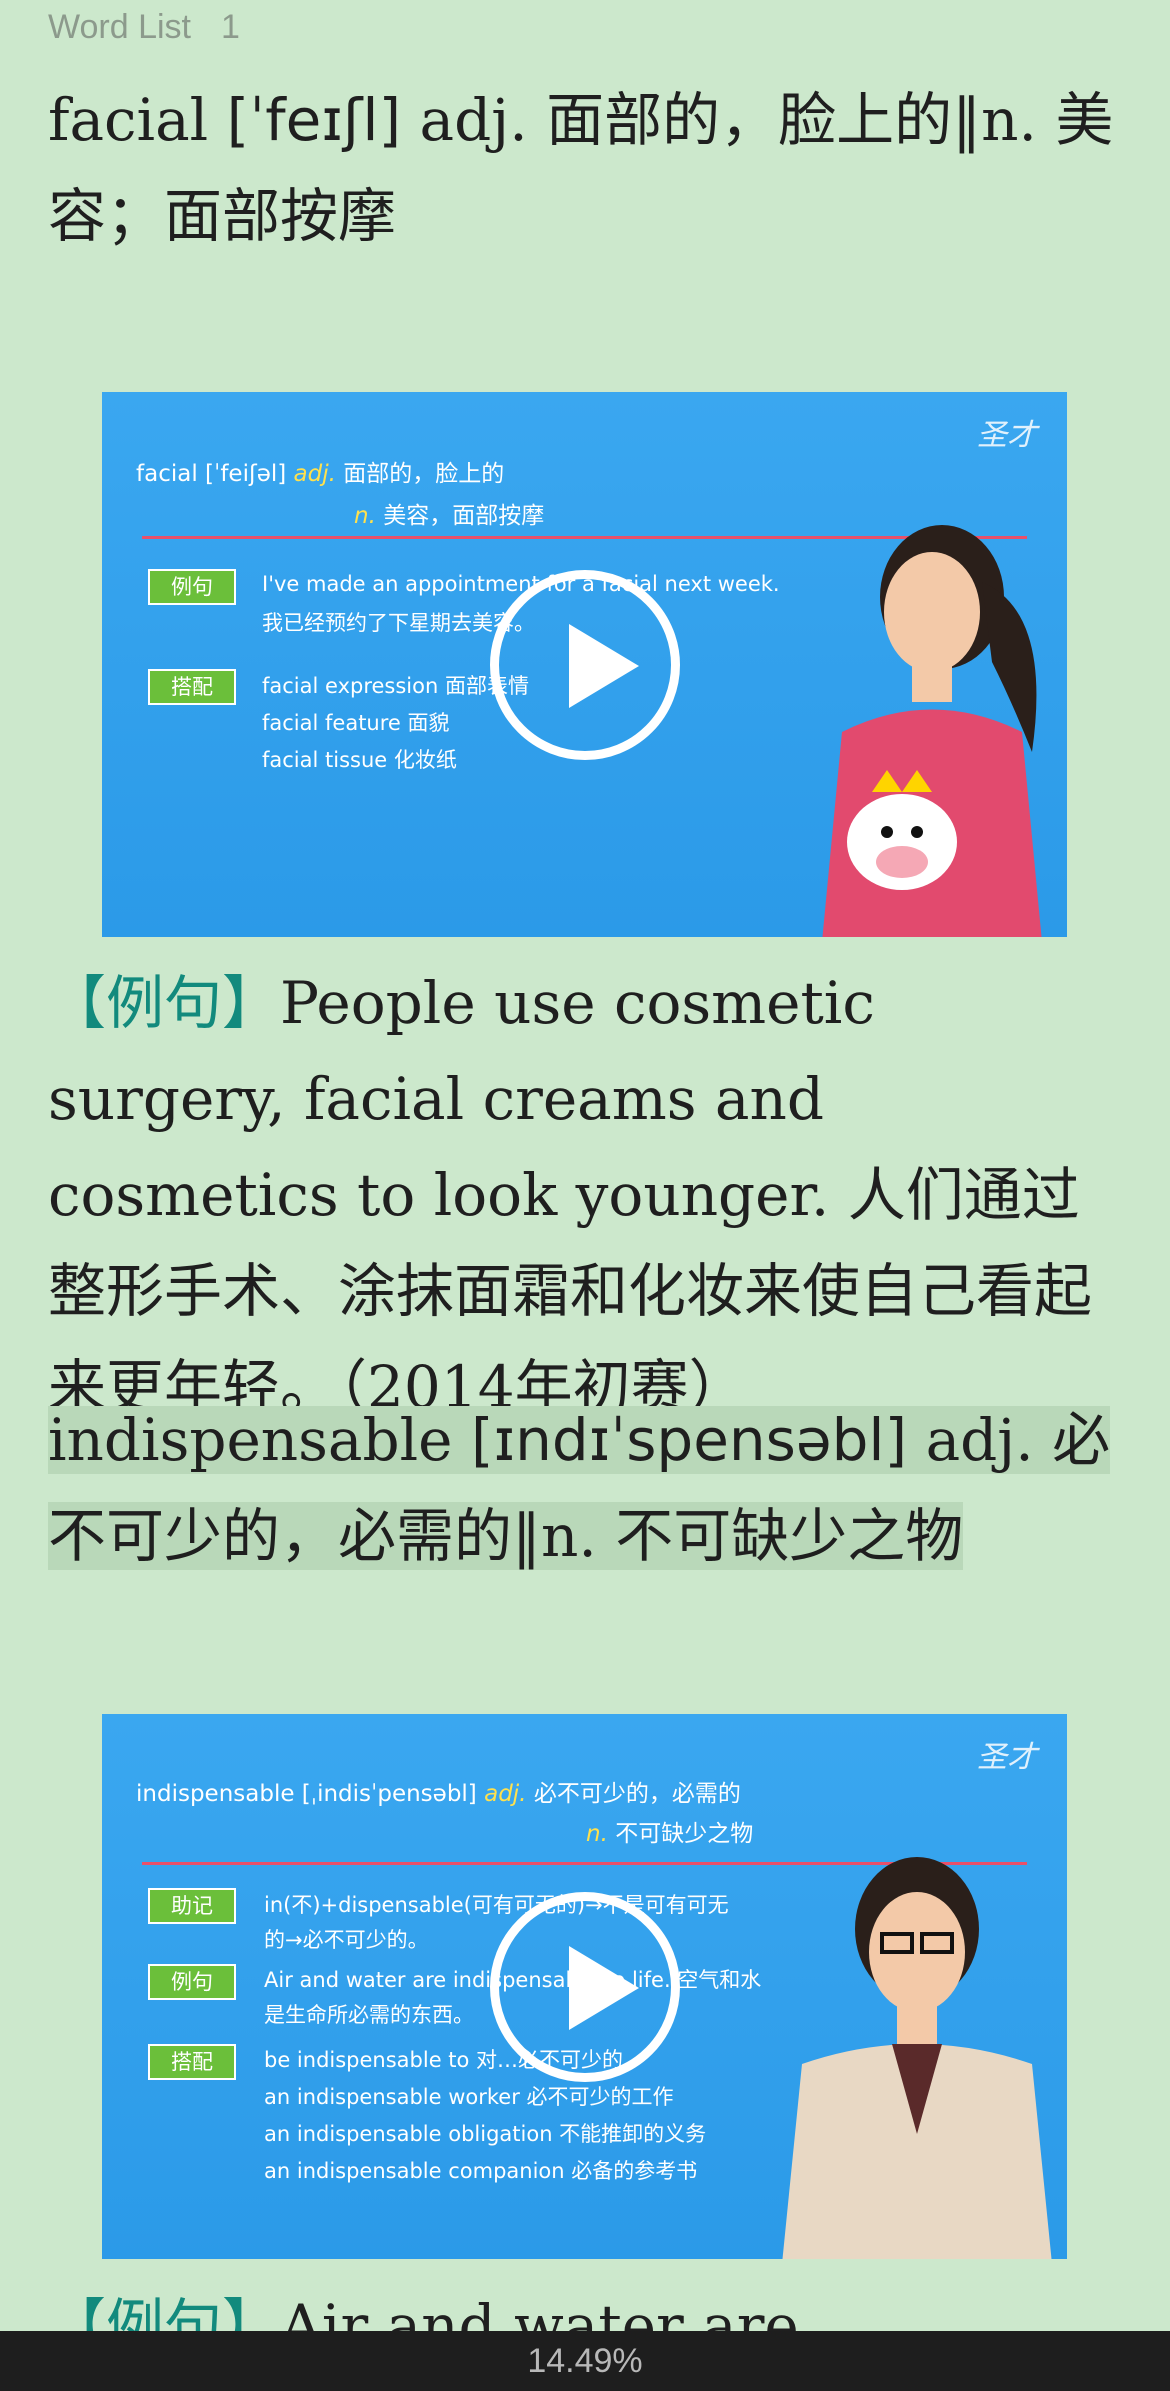 This screenshot has width=1170, height=2391. Describe the element at coordinates (469, 2097) in the screenshot. I see `video-line: an indispensable worker 必不可少的工作` at that location.